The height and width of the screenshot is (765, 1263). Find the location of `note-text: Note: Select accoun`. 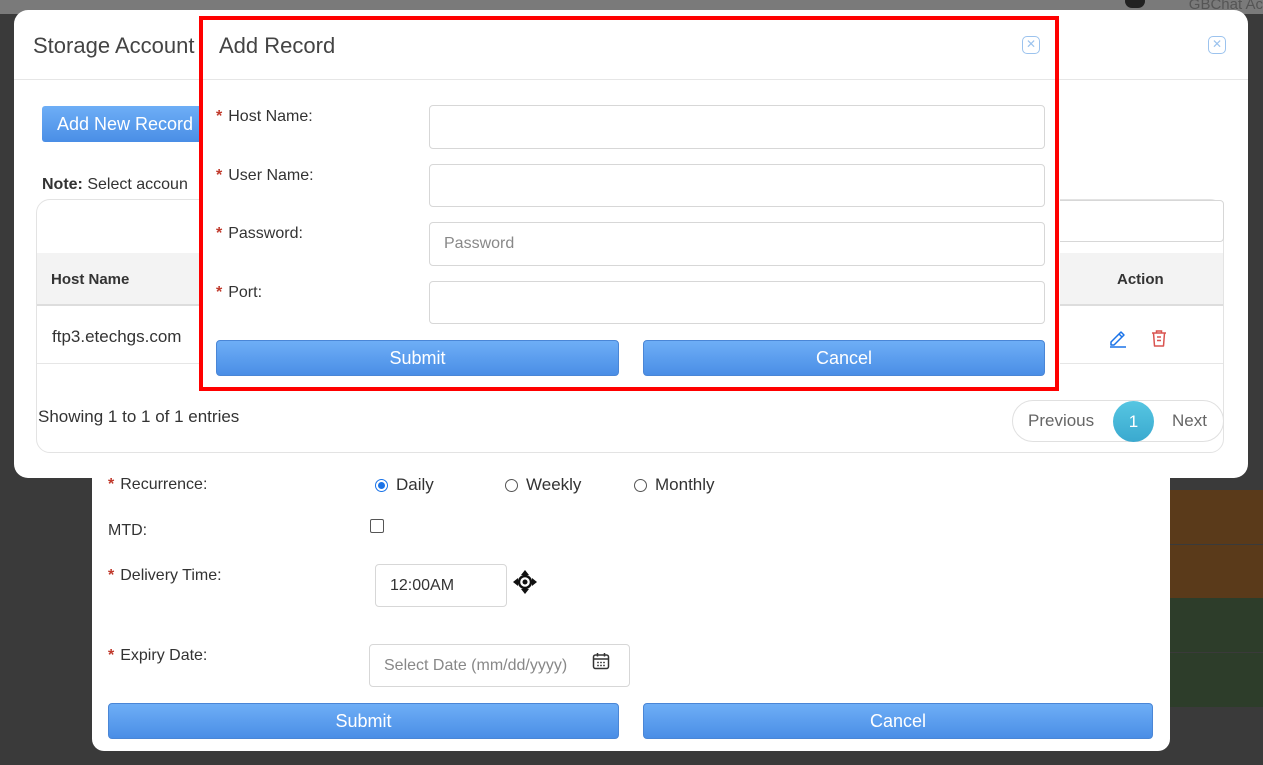

note-text: Note: Select accoun is located at coordinates (115, 185).